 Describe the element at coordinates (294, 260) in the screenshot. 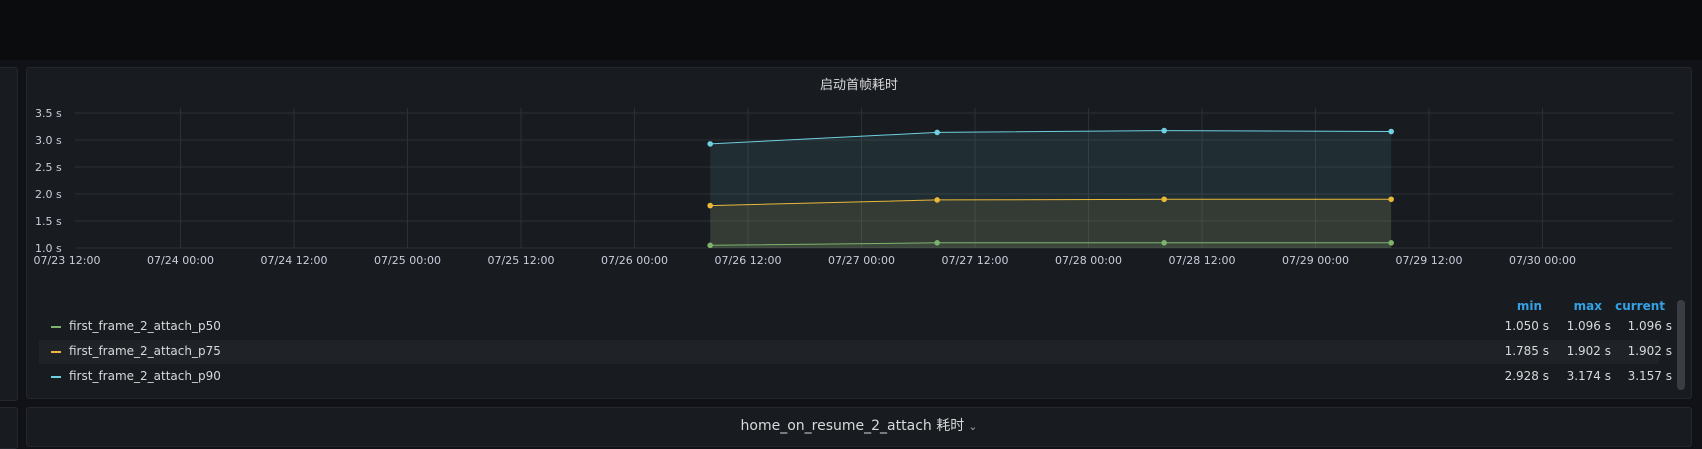

I see `x-tick-label: 07/24 12:00` at that location.